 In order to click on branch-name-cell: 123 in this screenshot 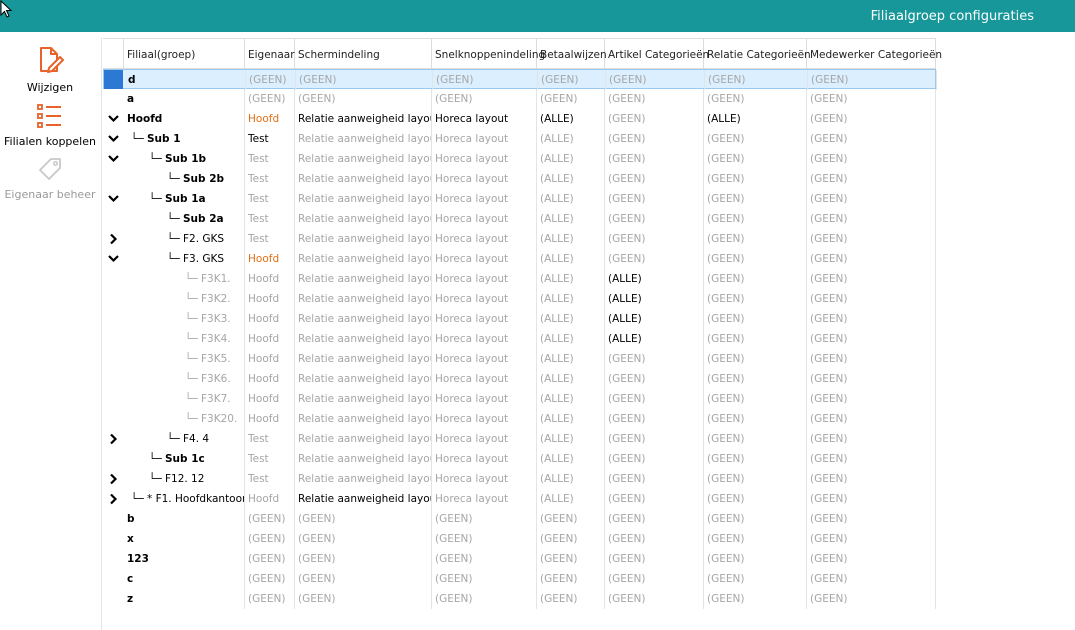, I will do `click(184, 559)`.